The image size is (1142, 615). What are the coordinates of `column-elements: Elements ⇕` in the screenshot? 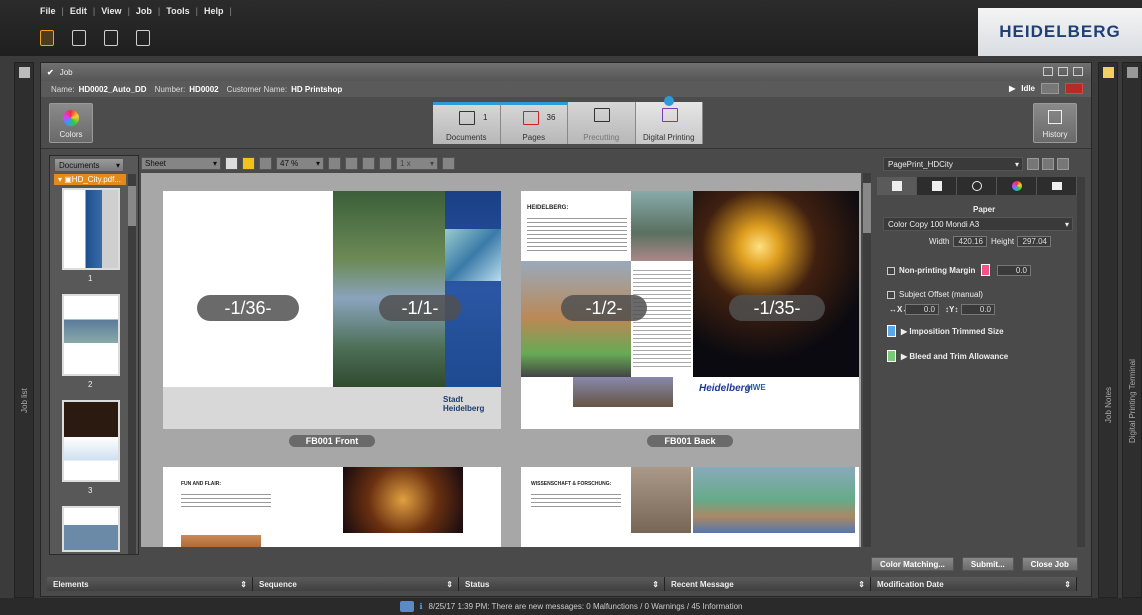 It's located at (150, 584).